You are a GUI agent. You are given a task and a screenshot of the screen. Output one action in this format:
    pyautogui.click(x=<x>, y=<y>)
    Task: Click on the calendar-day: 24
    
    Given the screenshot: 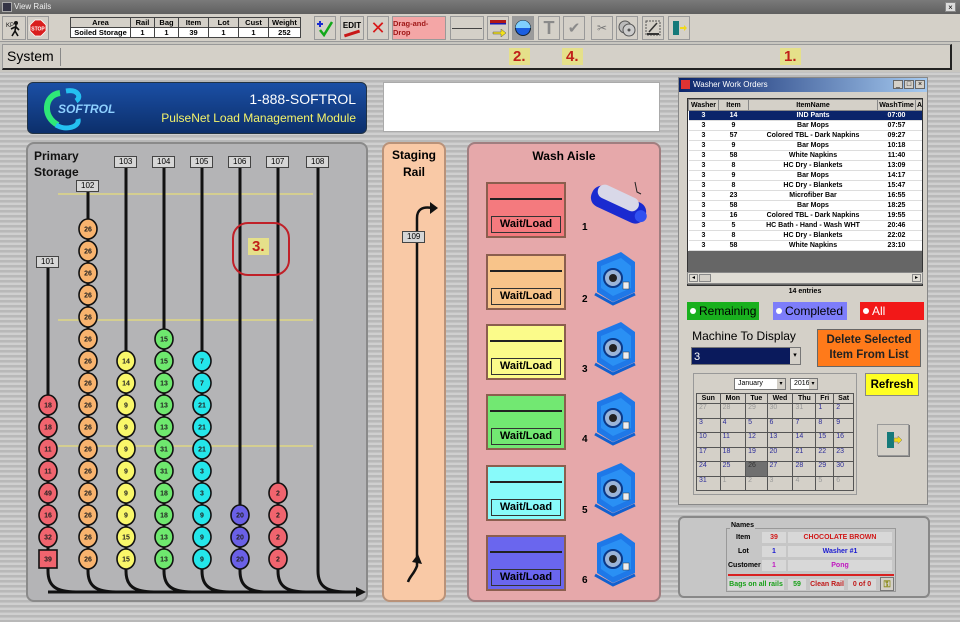 What is the action you would take?
    pyautogui.click(x=708, y=469)
    